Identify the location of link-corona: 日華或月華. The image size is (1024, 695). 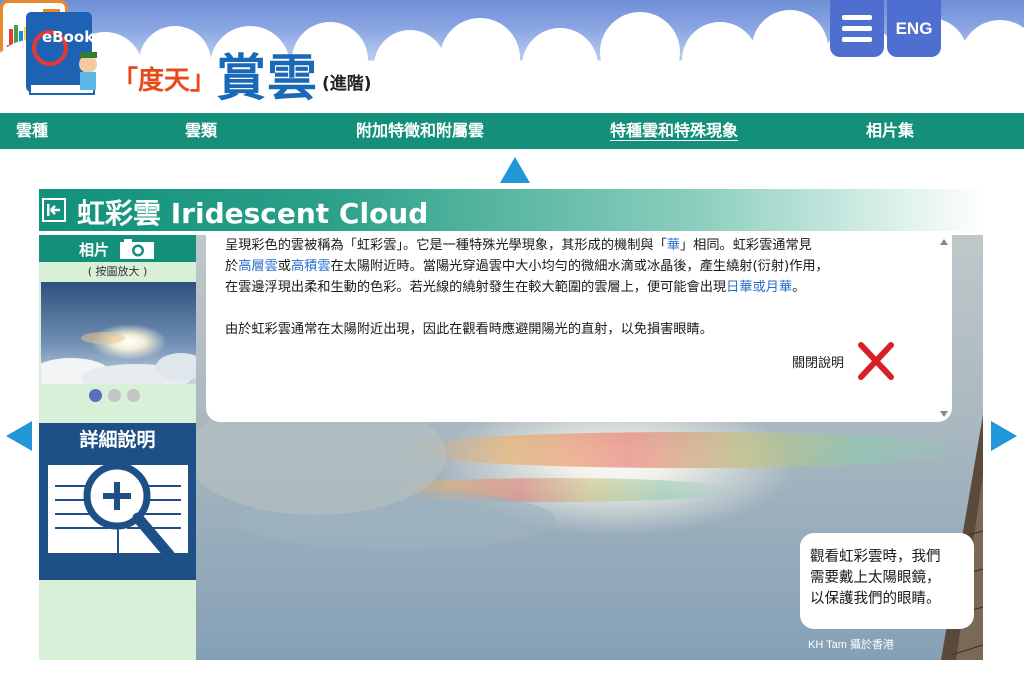
(759, 287).